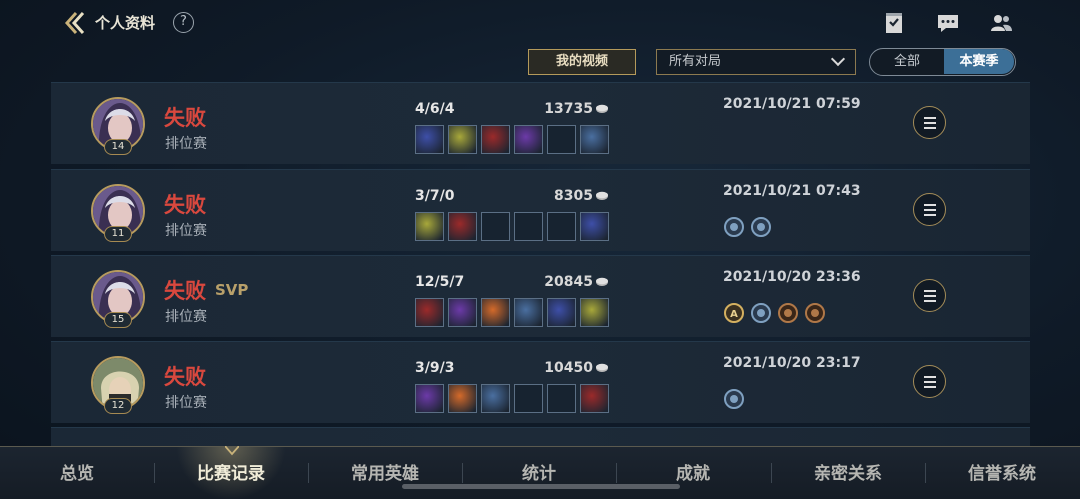 The width and height of the screenshot is (1080, 499). Describe the element at coordinates (540, 382) in the screenshot. I see `match-row: 12 失败 排位赛 3/9/3 10450 2021/10/20 23:17` at that location.